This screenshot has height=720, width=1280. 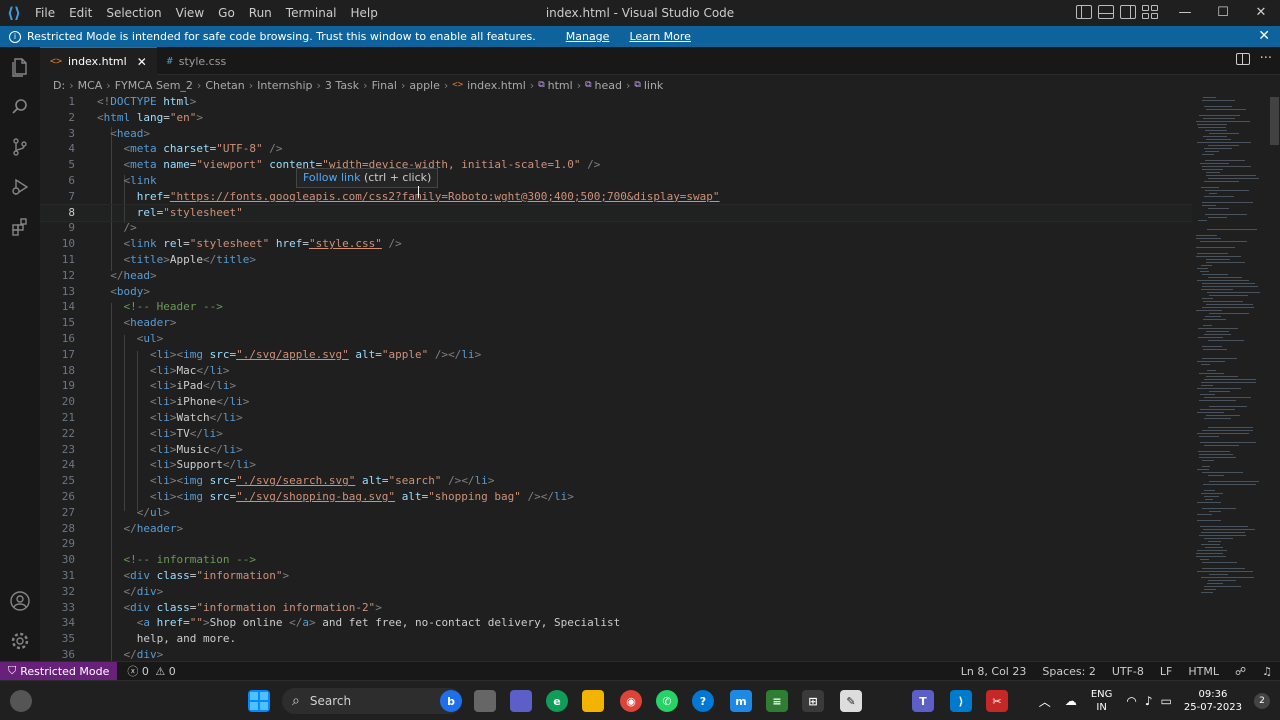 I want to click on code-line: 3 <head>, so click(x=616, y=134).